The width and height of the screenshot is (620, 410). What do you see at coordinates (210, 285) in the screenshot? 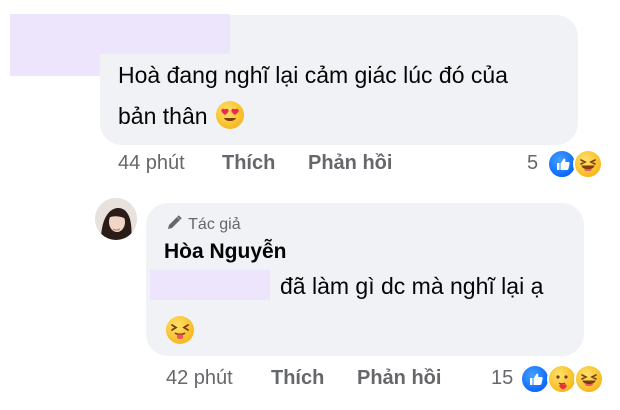
I see `redaction-mask-tag` at bounding box center [210, 285].